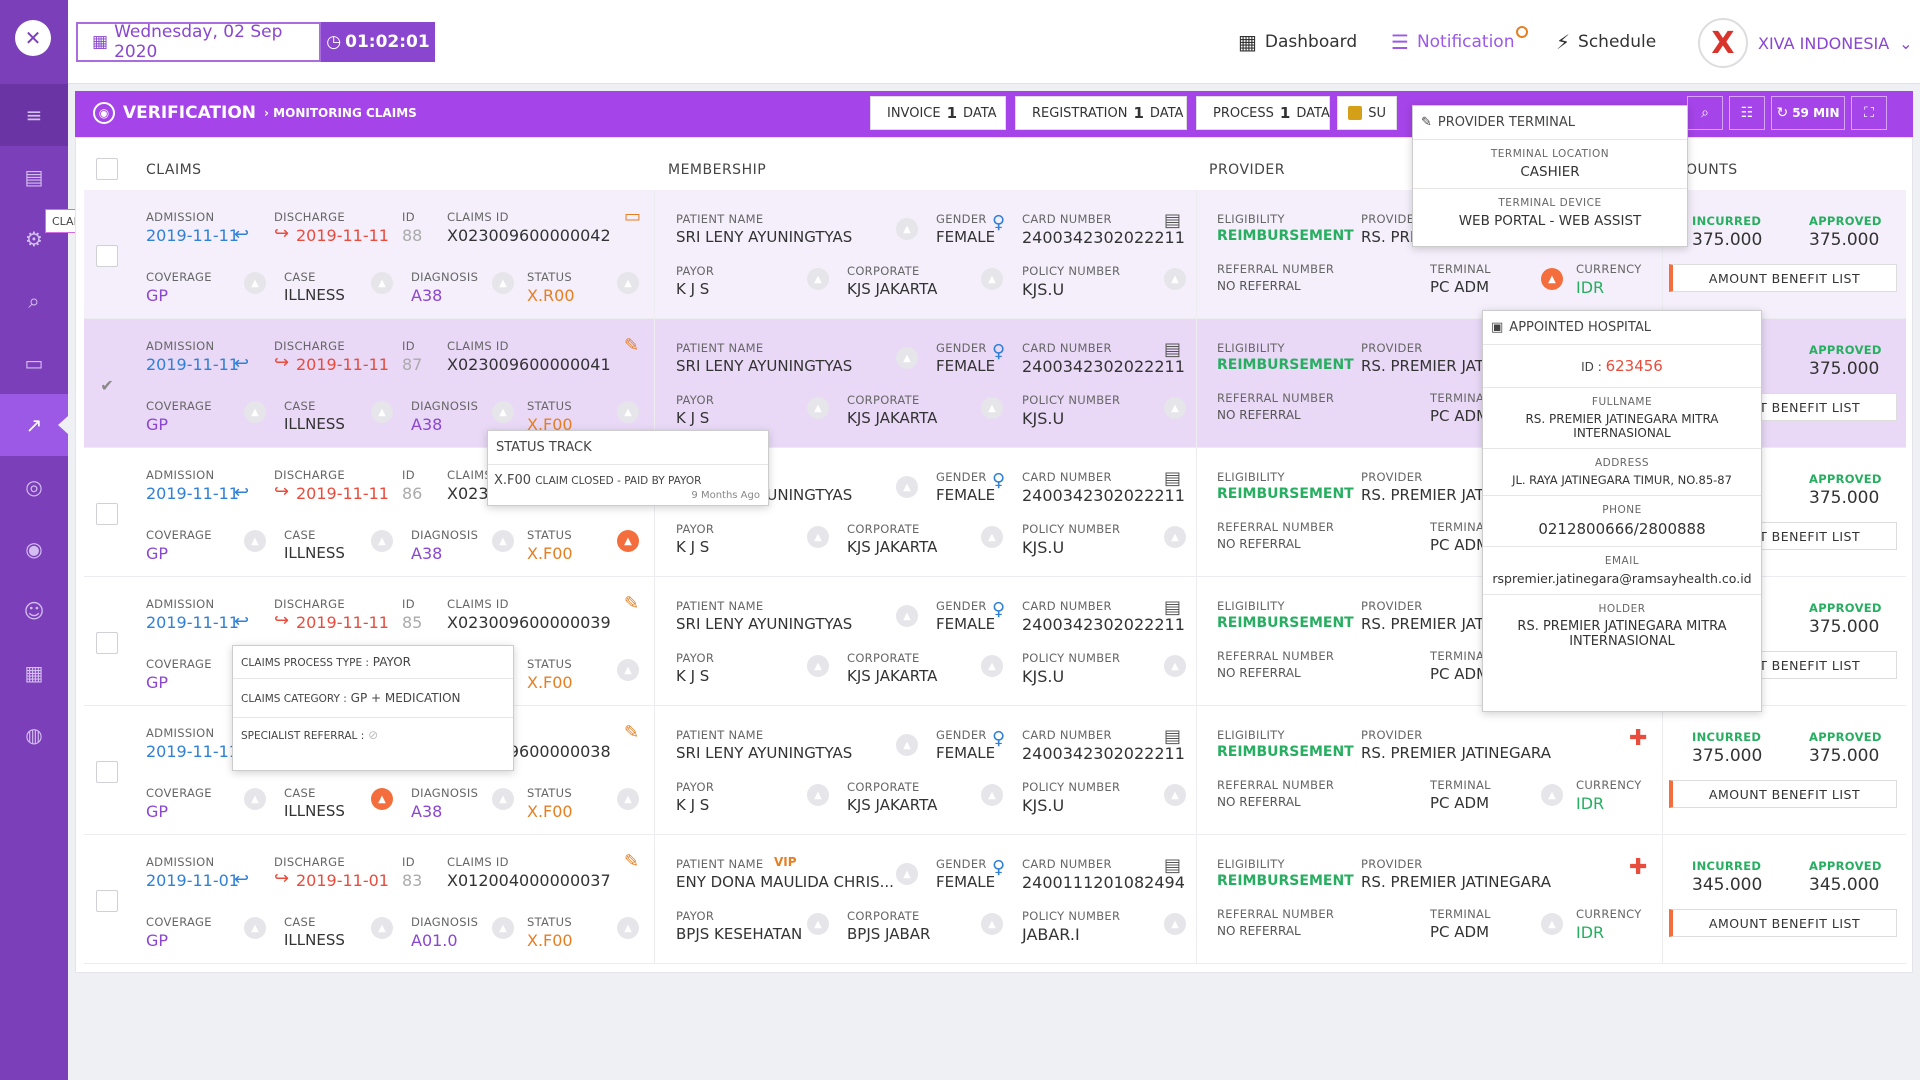 The image size is (1920, 1080). What do you see at coordinates (34, 673) in the screenshot?
I see `notes-icon: ▦` at bounding box center [34, 673].